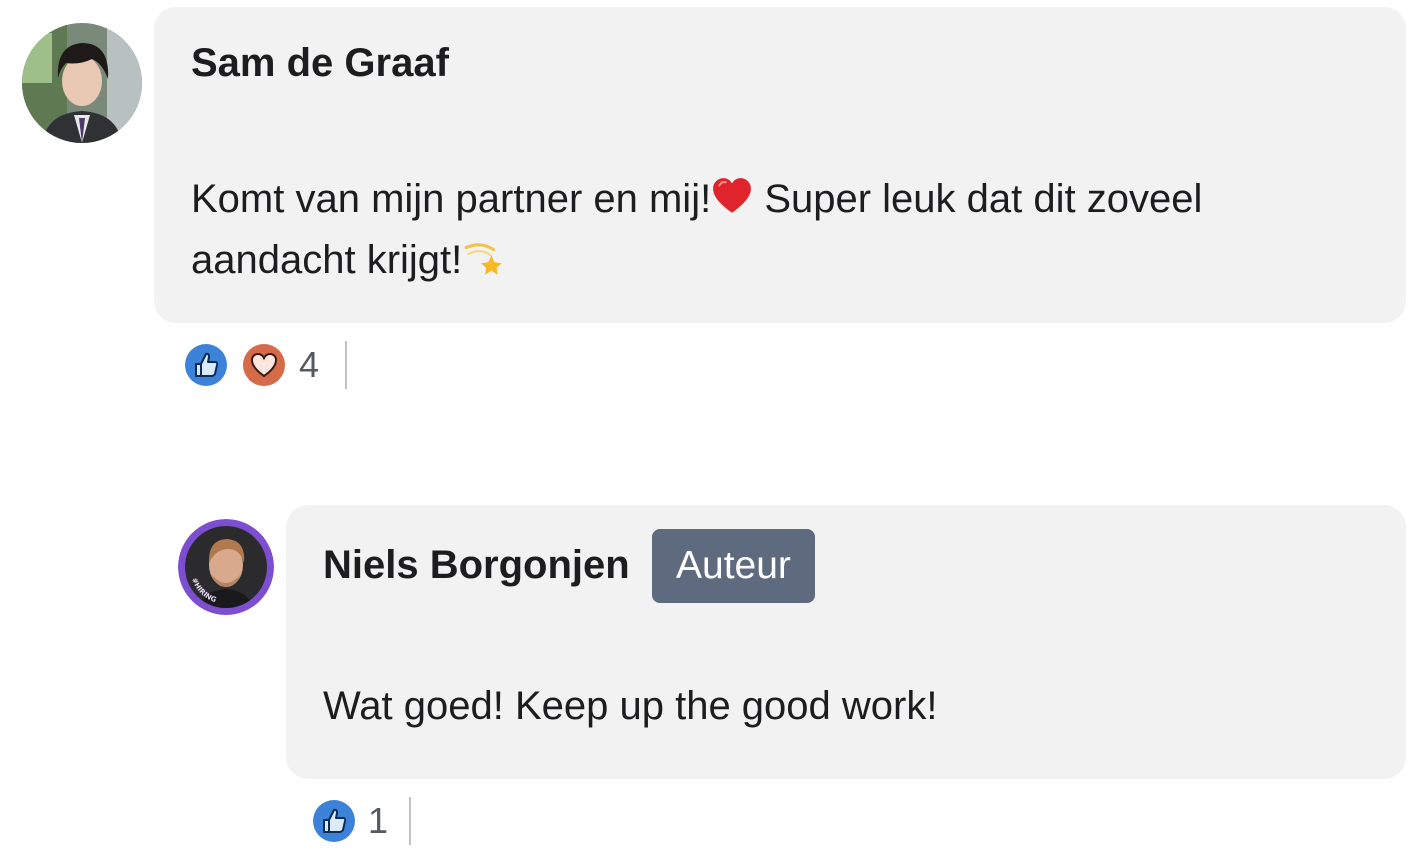 The width and height of the screenshot is (1426, 855). Describe the element at coordinates (732, 195) in the screenshot. I see `red-heart-emoji-icon` at that location.